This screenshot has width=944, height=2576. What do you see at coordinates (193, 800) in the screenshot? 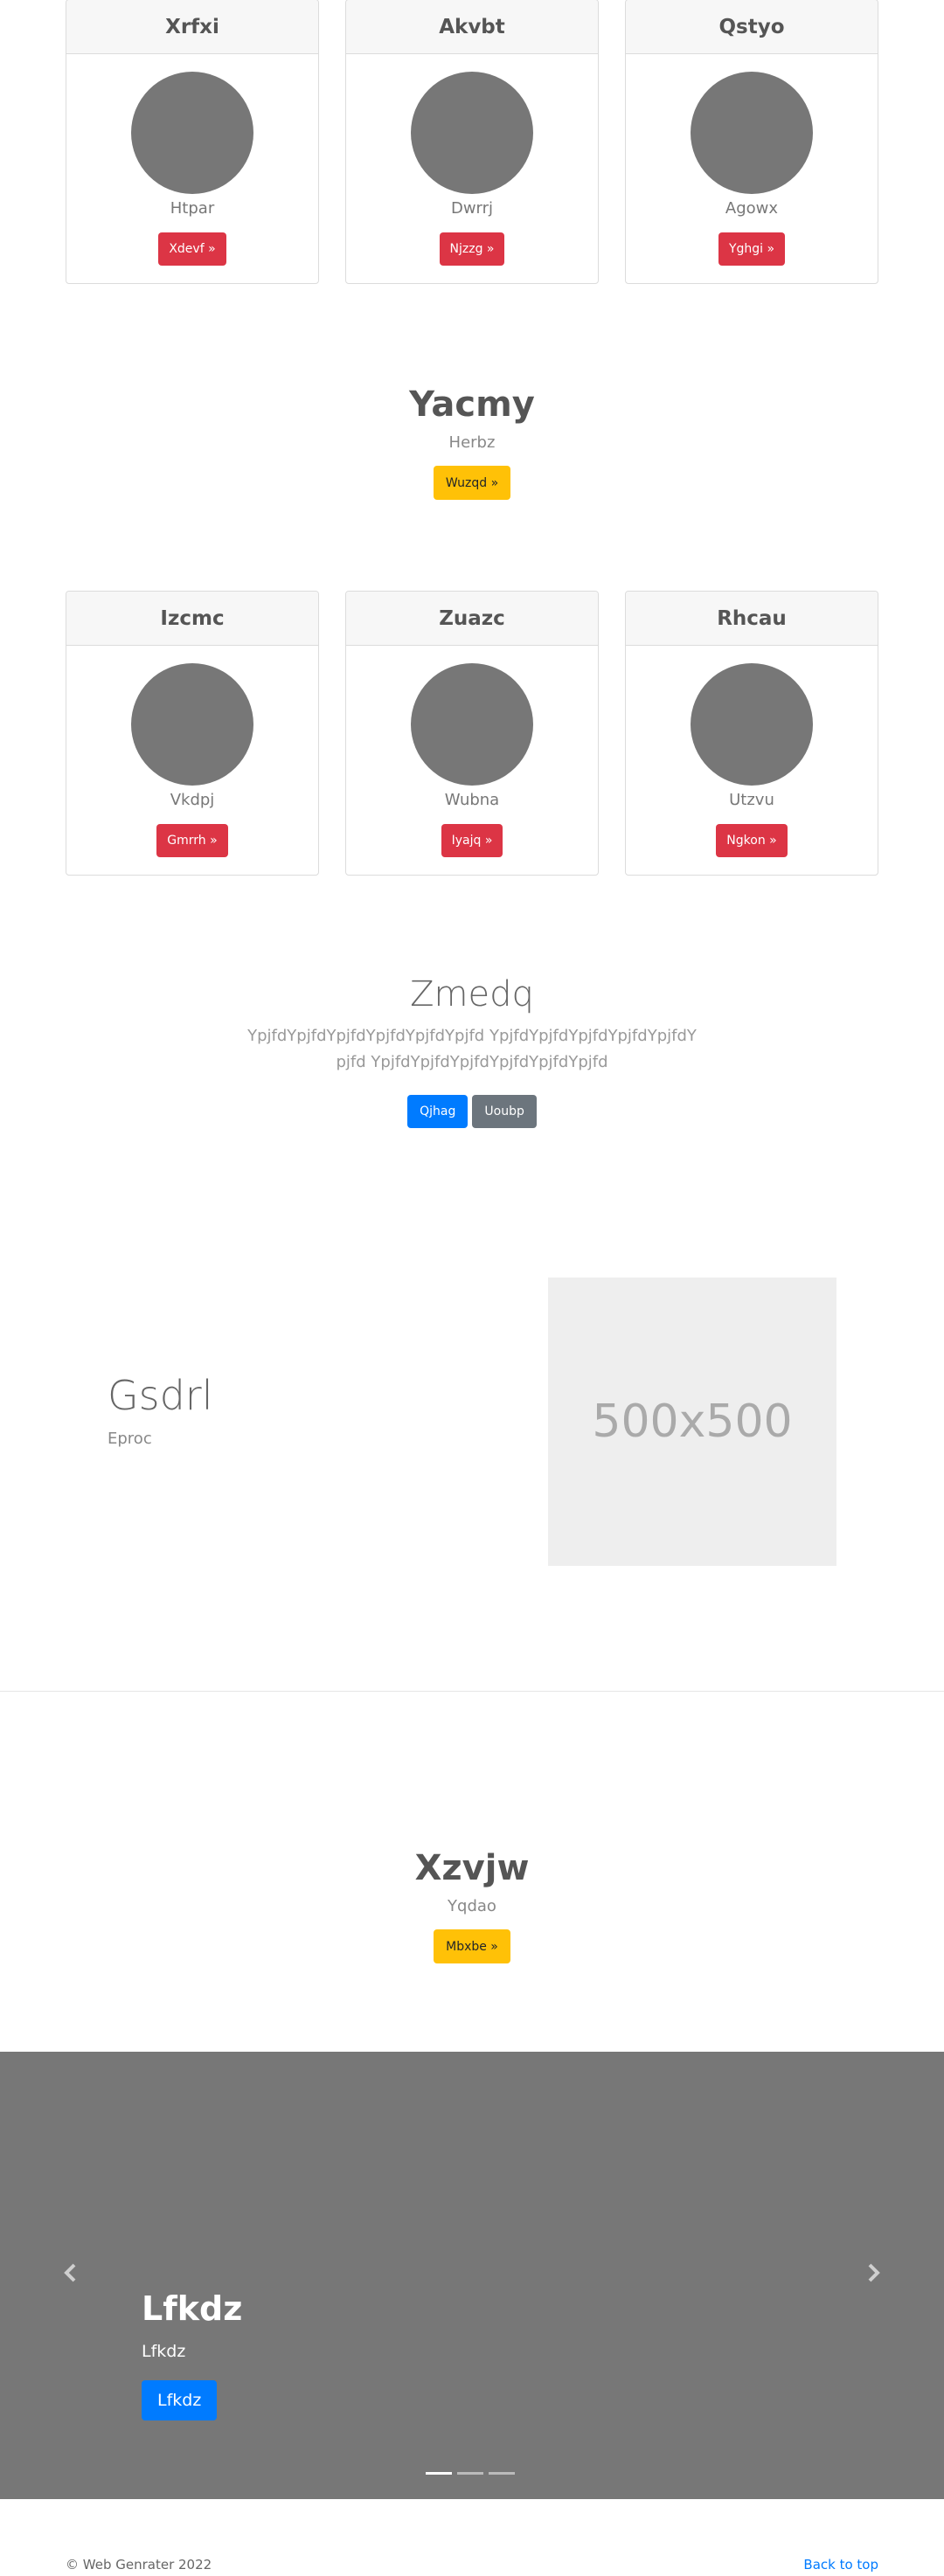
I see `card-subtitle: Vkdpj` at bounding box center [193, 800].